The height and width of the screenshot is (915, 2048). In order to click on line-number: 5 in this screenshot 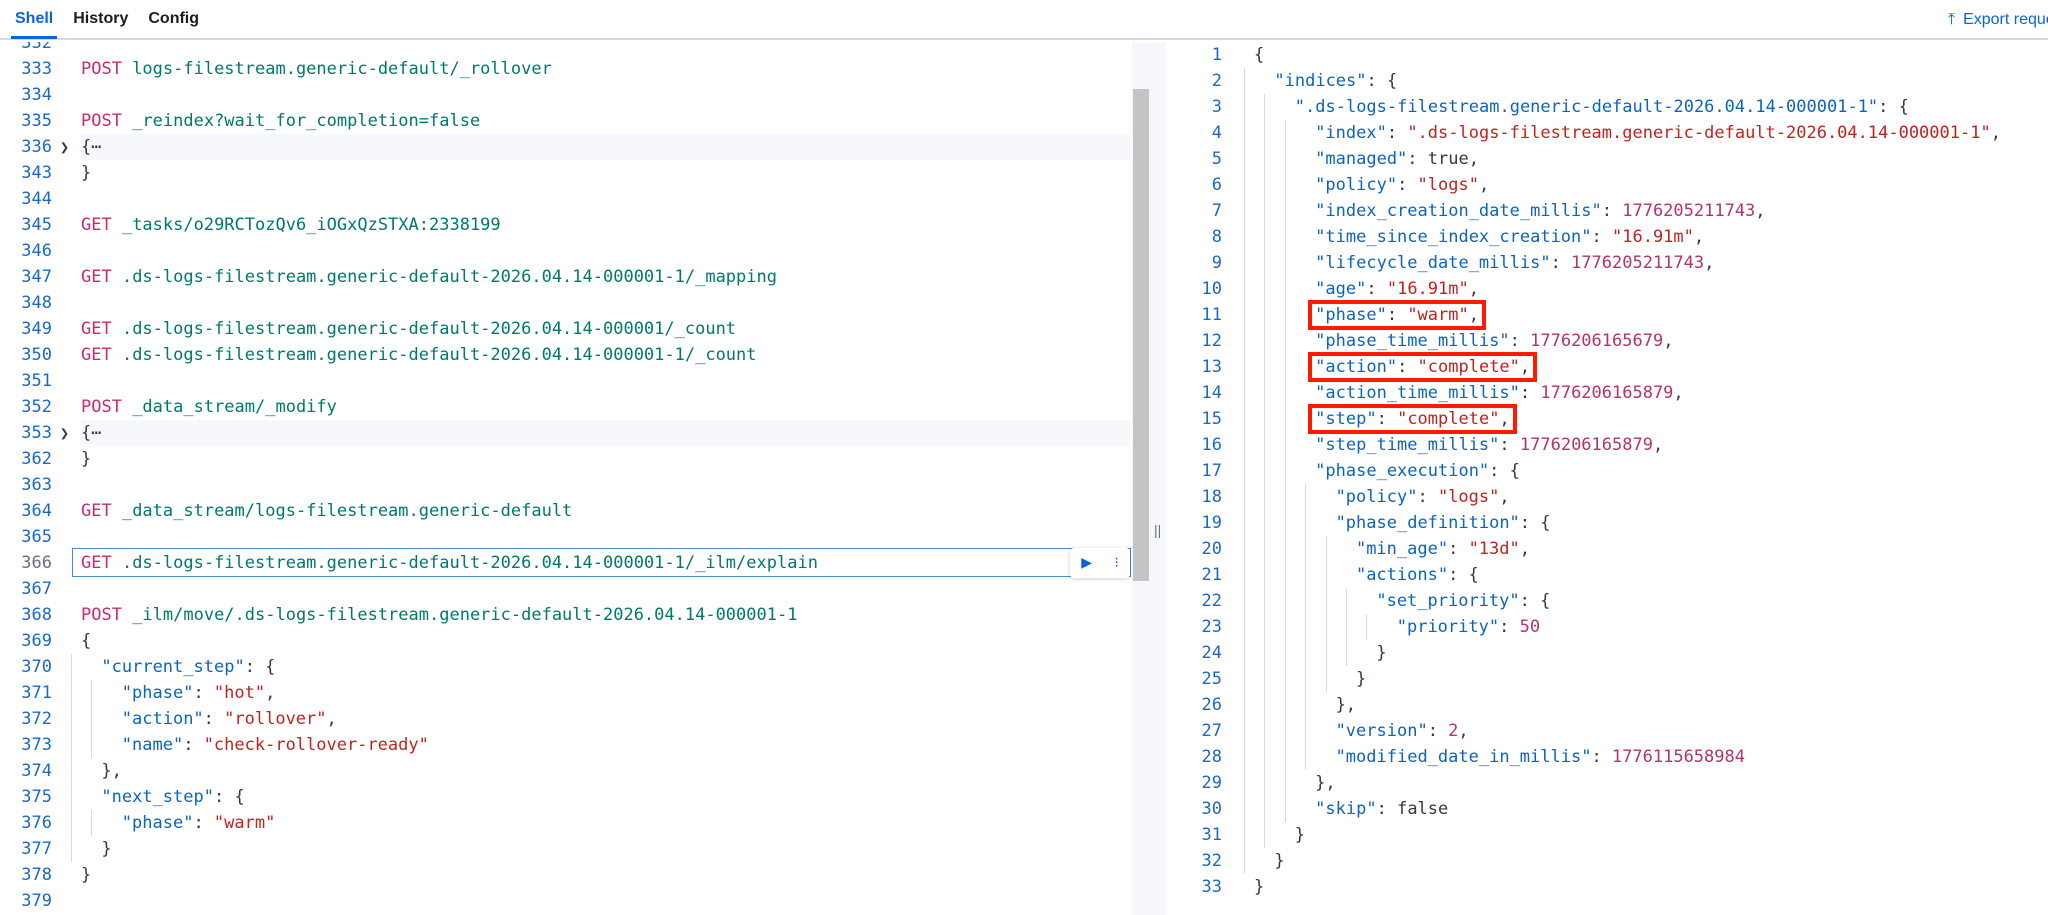, I will do `click(1216, 159)`.